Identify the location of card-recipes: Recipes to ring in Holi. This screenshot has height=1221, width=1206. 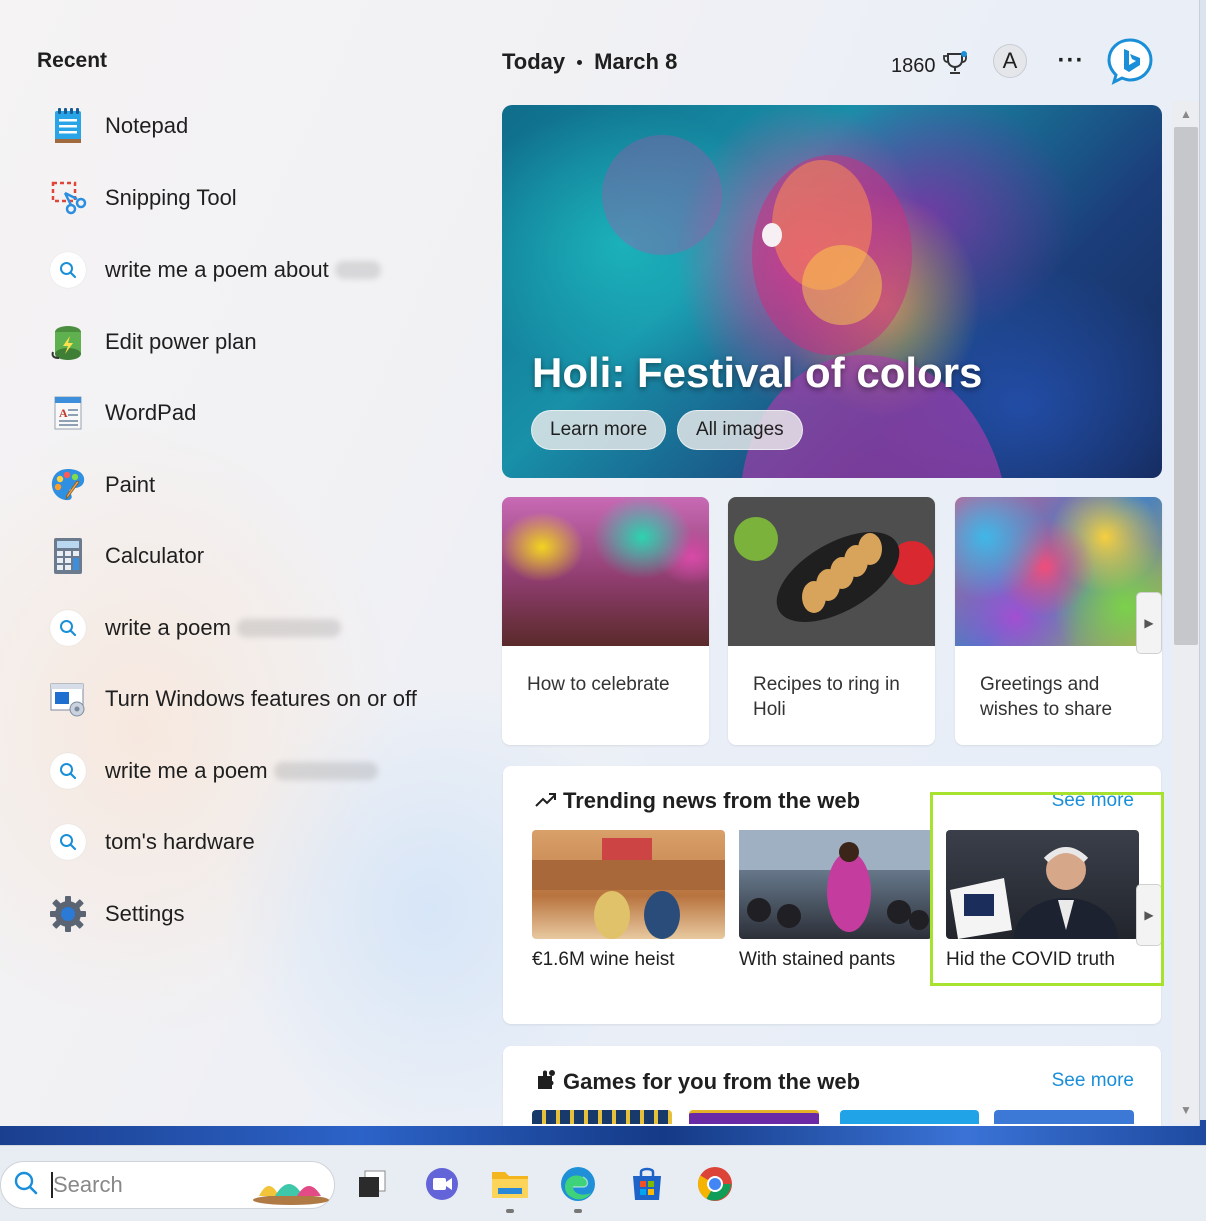
(831, 621).